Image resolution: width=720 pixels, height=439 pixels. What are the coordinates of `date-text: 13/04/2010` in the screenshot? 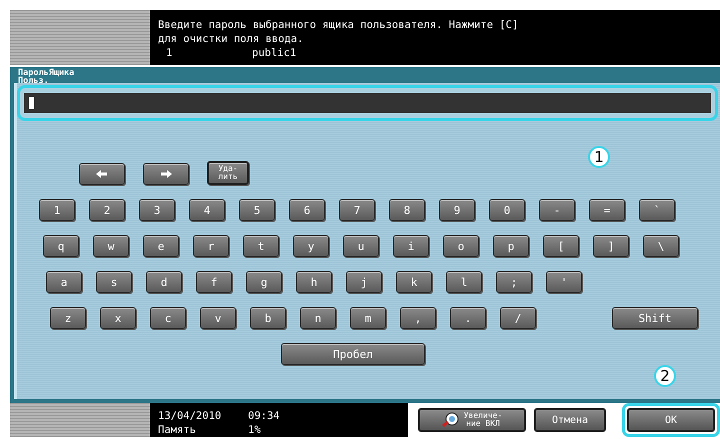 It's located at (190, 417).